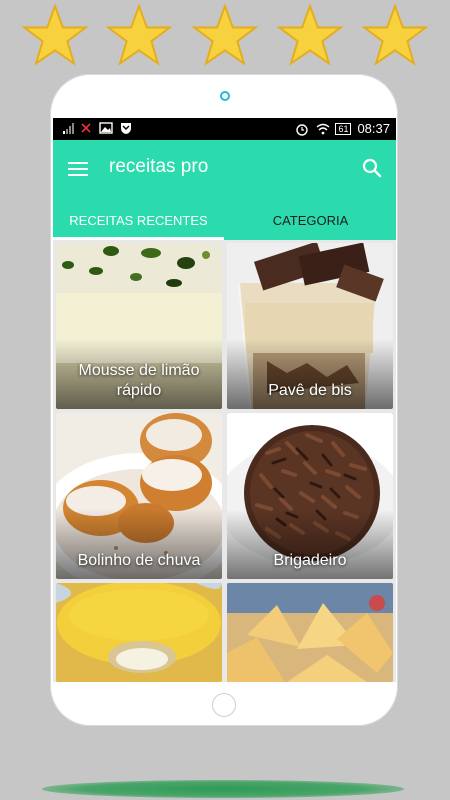  What do you see at coordinates (372, 168) in the screenshot?
I see `search-icon` at bounding box center [372, 168].